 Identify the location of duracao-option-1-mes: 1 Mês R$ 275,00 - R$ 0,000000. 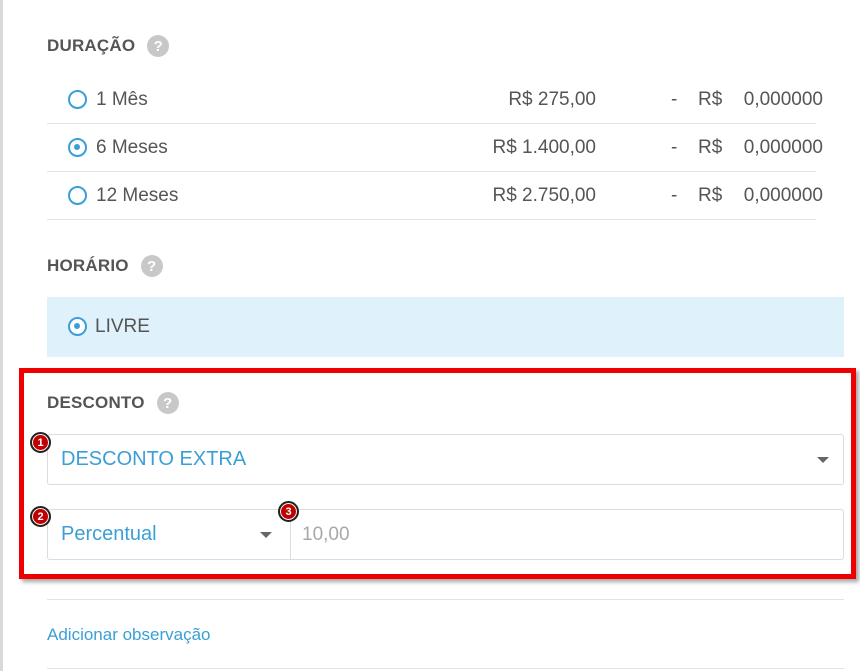
(435, 100).